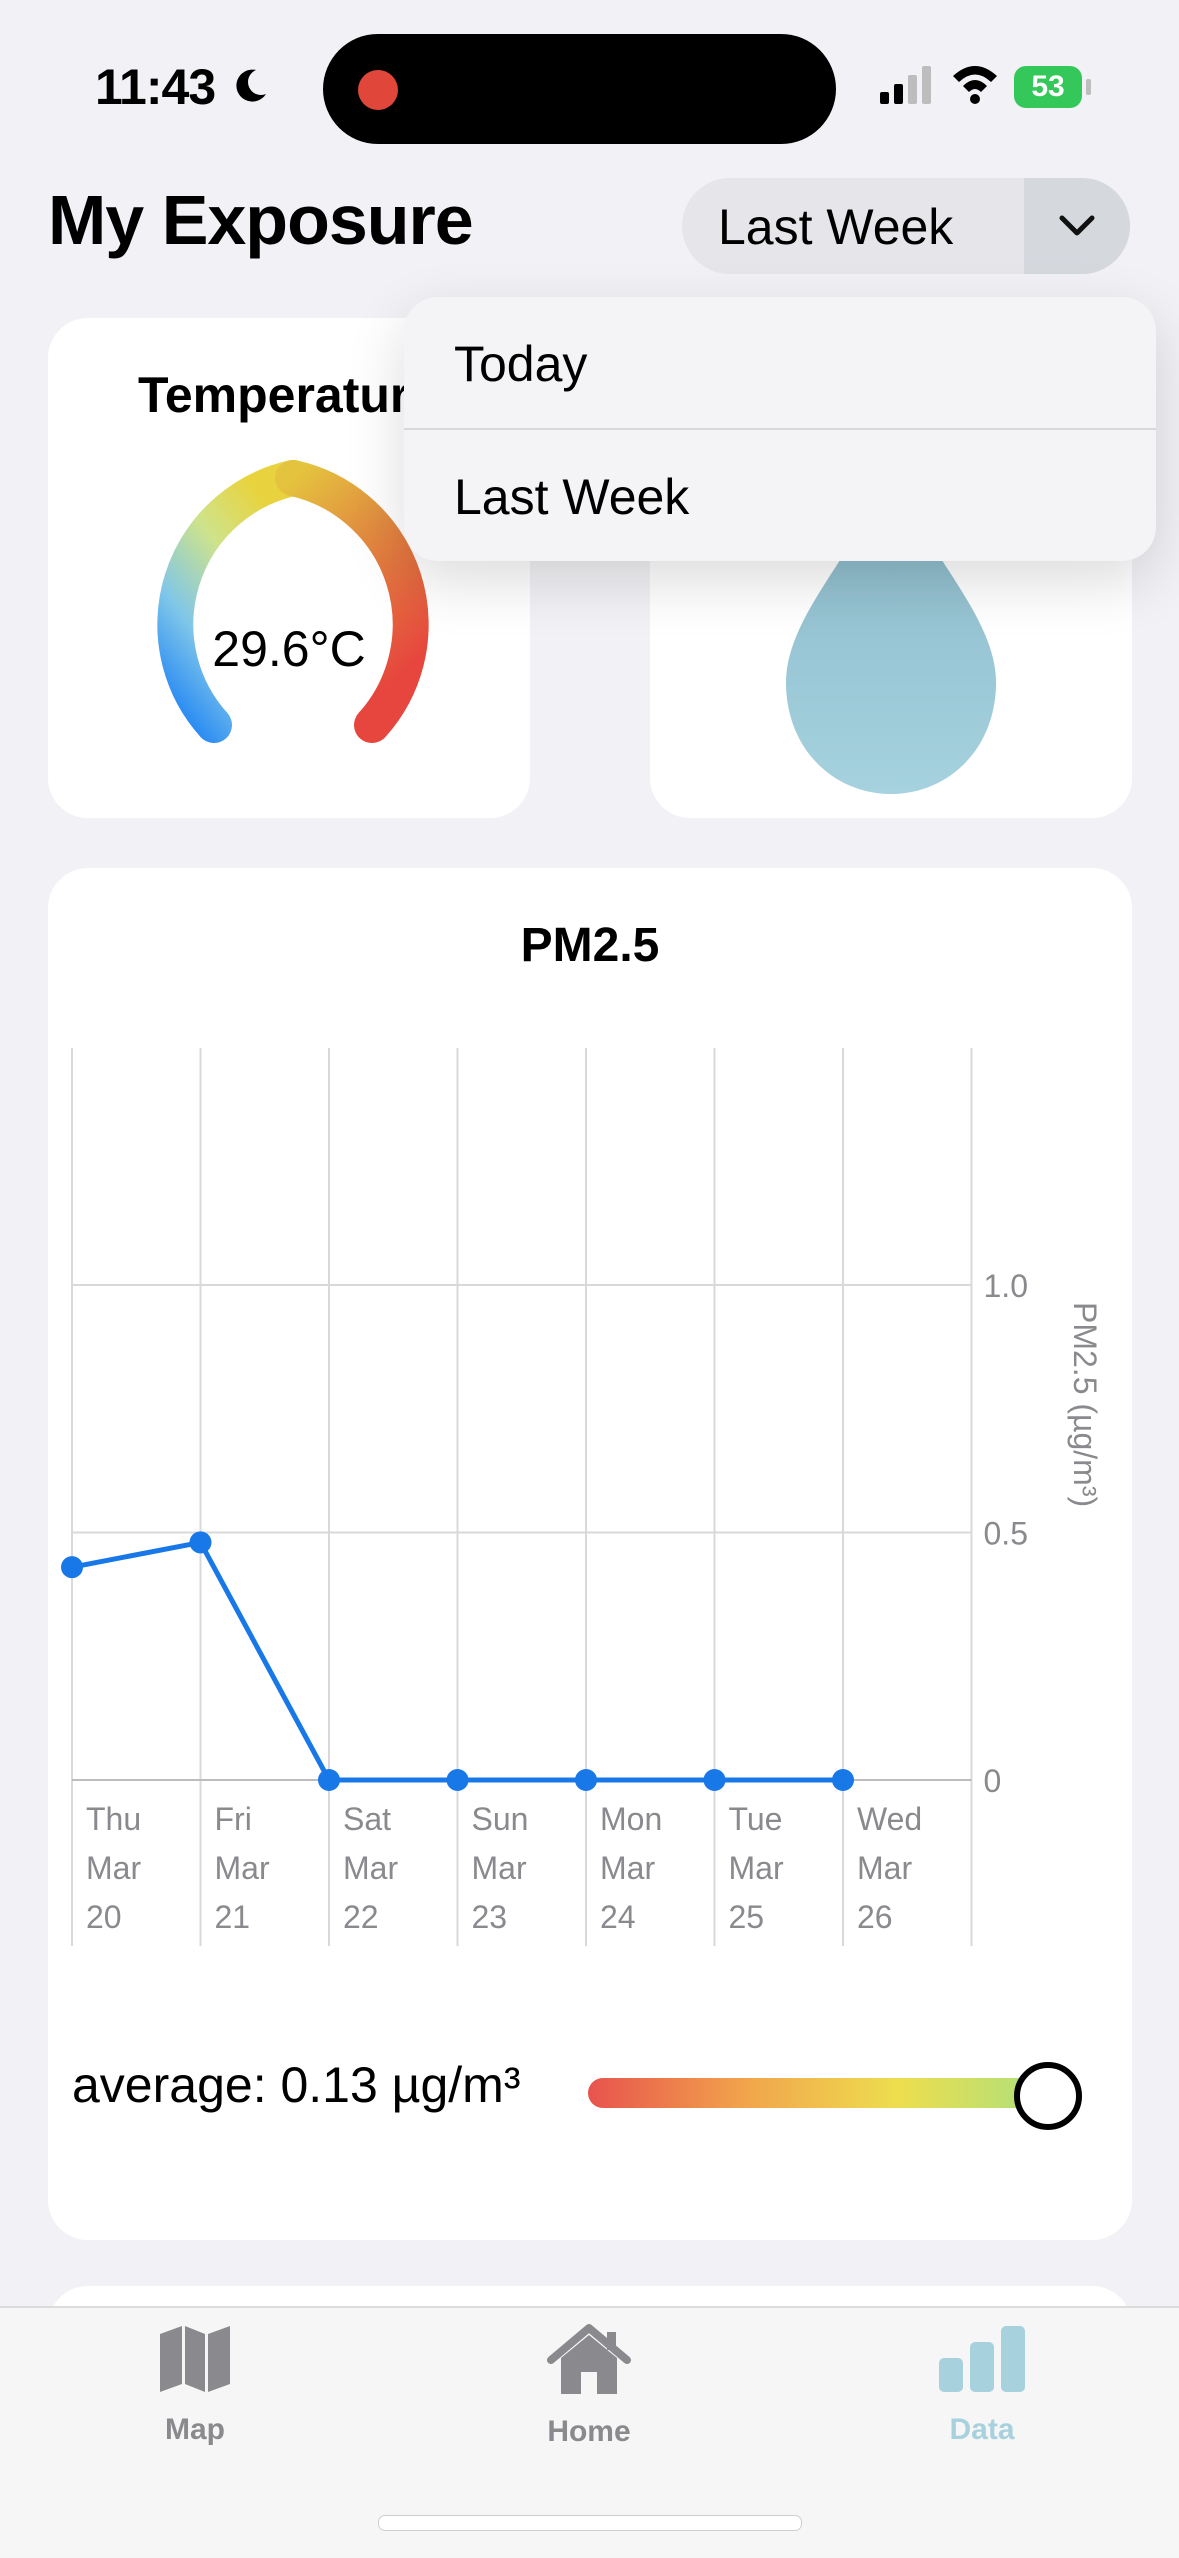 The width and height of the screenshot is (1179, 2558). What do you see at coordinates (579, 89) in the screenshot?
I see `dynamic-island` at bounding box center [579, 89].